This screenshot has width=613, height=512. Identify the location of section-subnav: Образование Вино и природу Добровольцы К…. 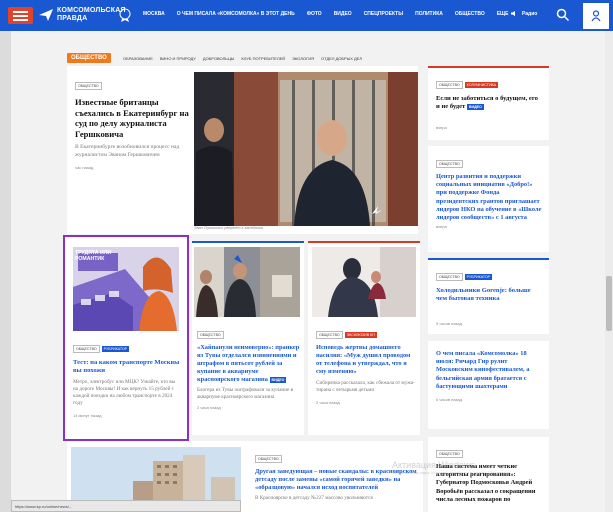
(242, 58).